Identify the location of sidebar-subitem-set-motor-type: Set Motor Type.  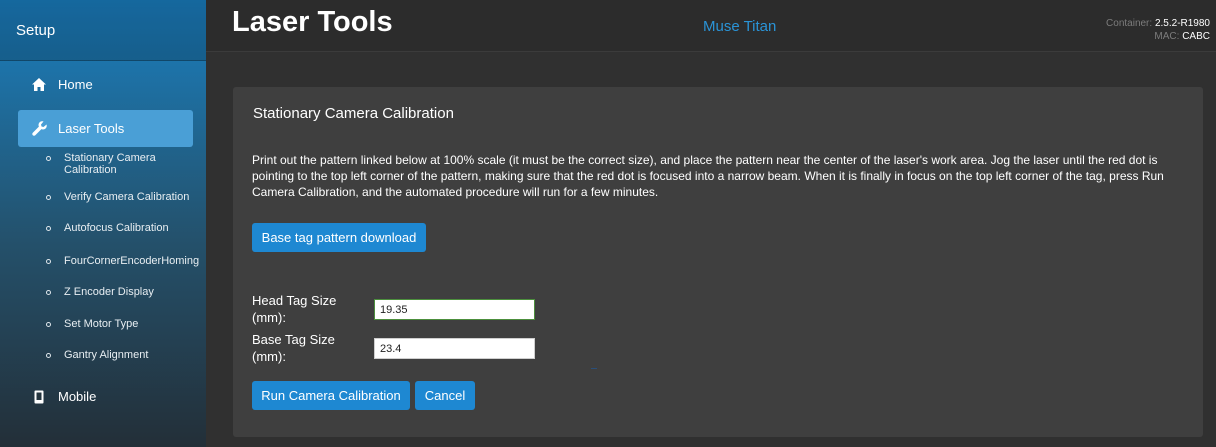
(92, 324).